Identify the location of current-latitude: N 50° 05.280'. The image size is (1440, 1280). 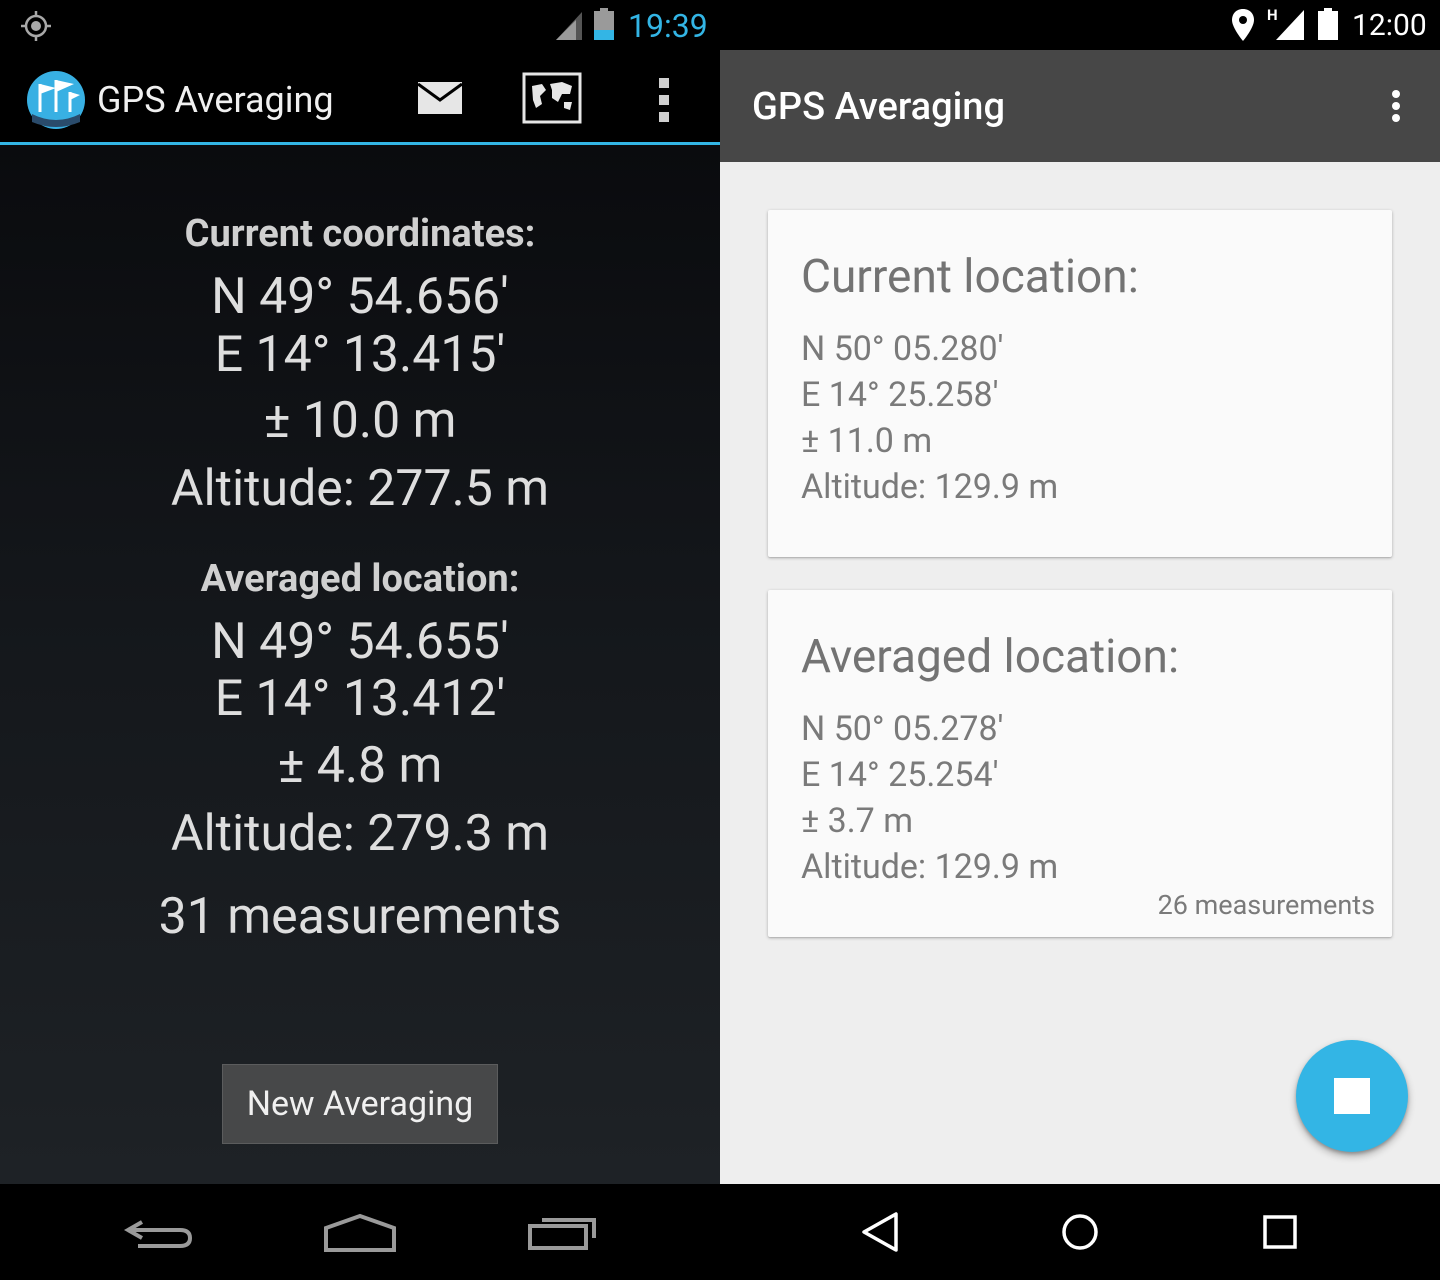
(902, 349).